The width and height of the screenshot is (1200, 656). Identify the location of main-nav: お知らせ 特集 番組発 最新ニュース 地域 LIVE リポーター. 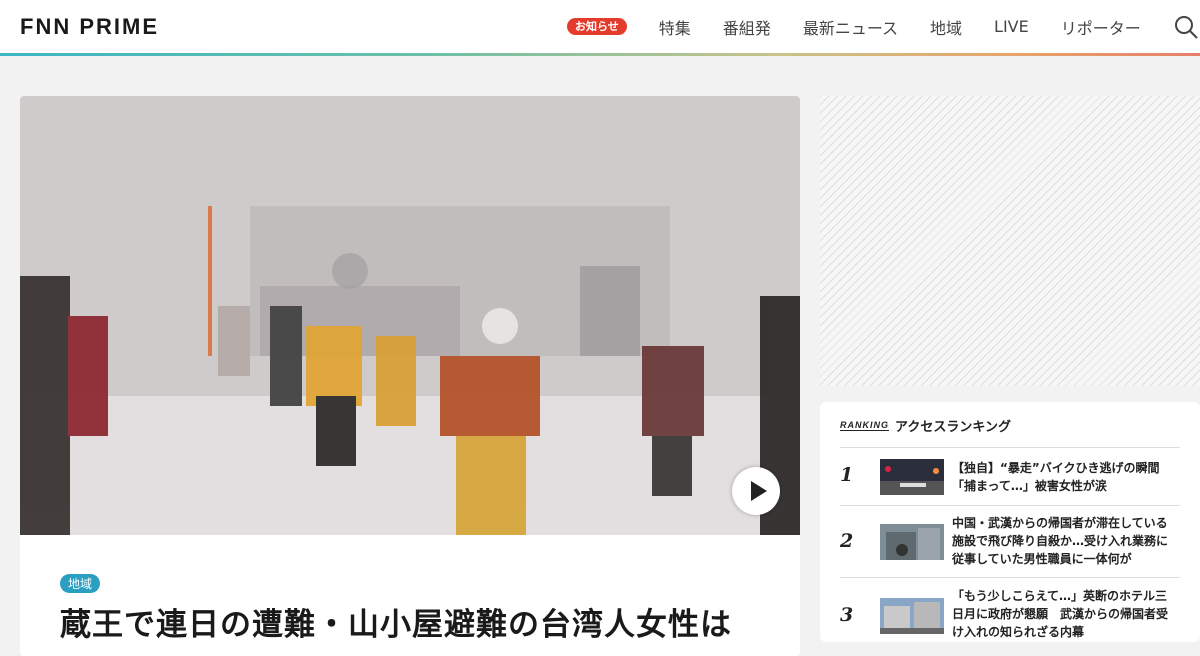
(870, 26).